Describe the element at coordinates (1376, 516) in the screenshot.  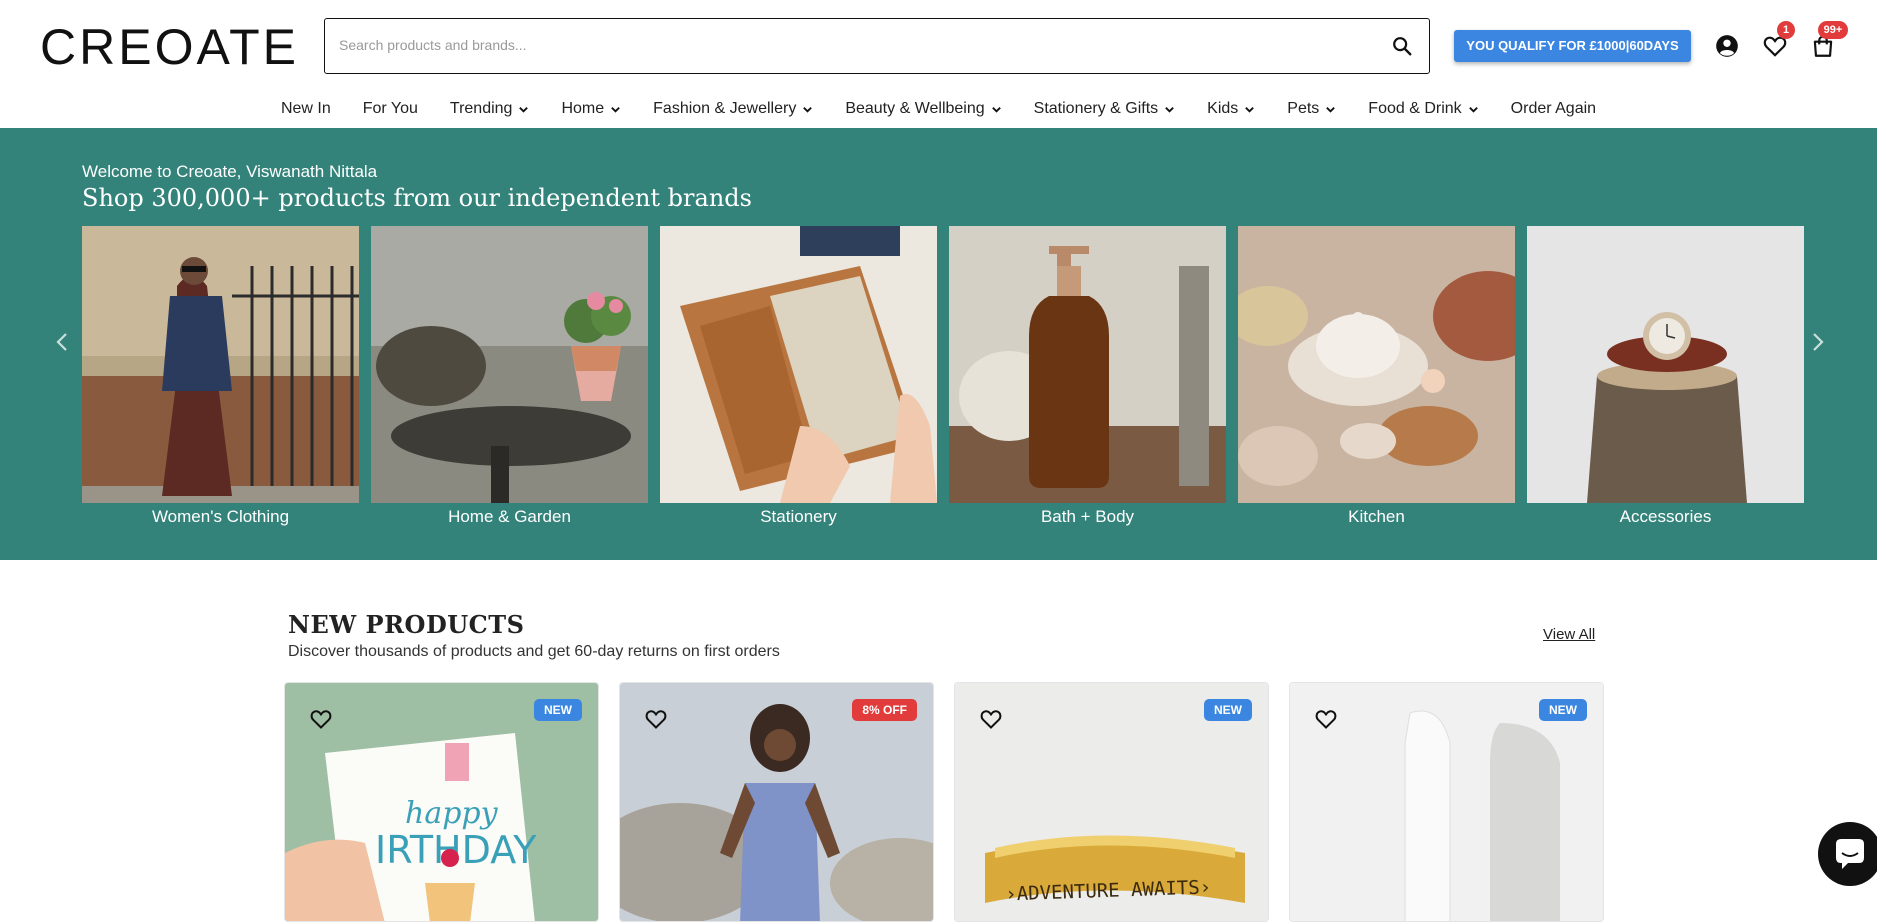
I see `category-label: Kitchen` at that location.